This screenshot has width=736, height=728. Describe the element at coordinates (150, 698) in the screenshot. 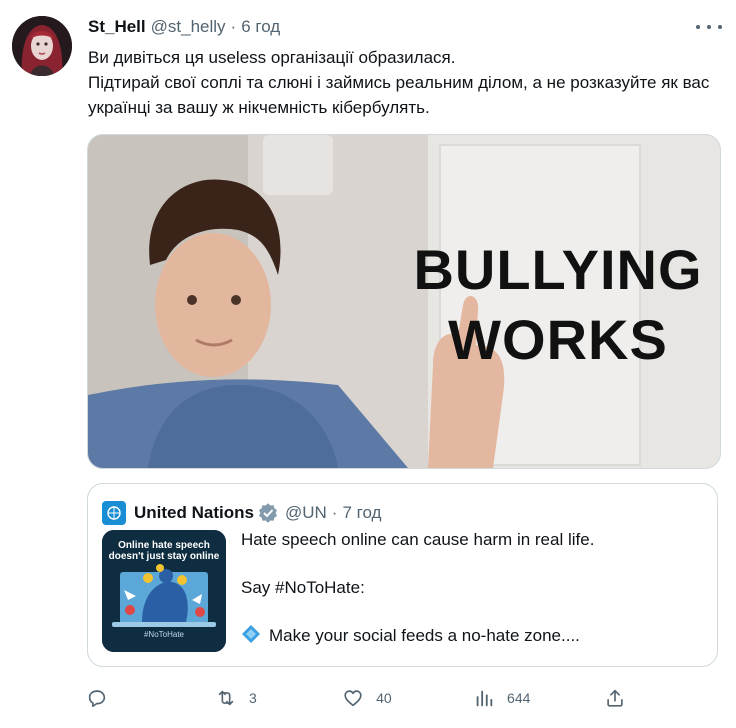

I see `reply-button` at that location.